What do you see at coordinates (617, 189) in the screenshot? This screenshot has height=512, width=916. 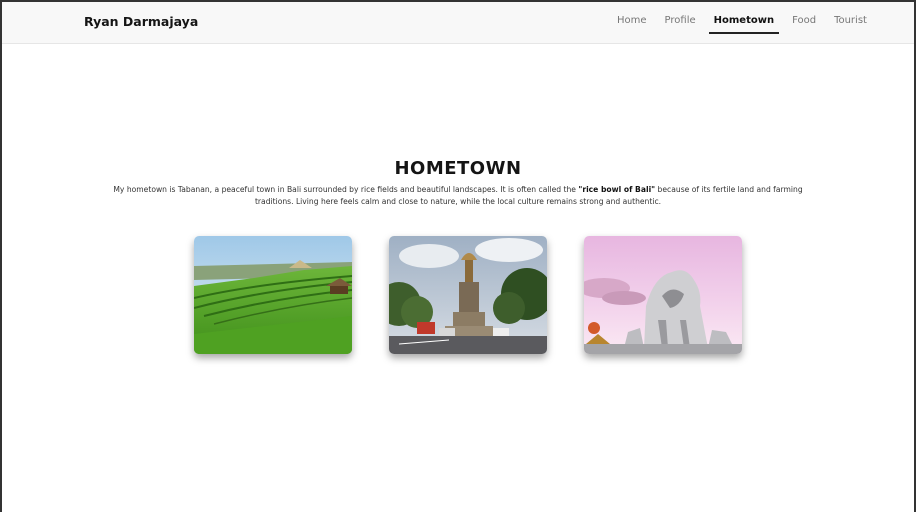 I see `description-highlight: "rice bowl of Bali"` at bounding box center [617, 189].